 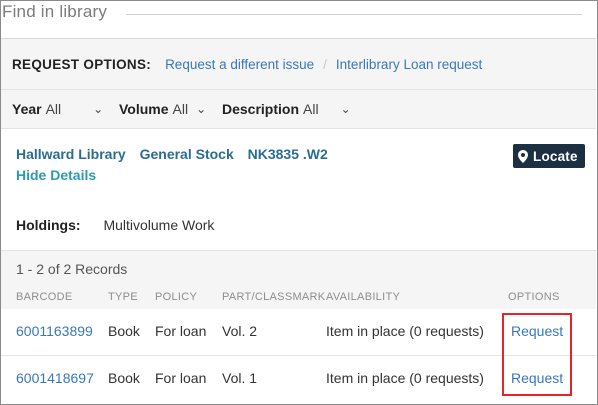 I want to click on year-filter: Year All ⌄, so click(x=57, y=109).